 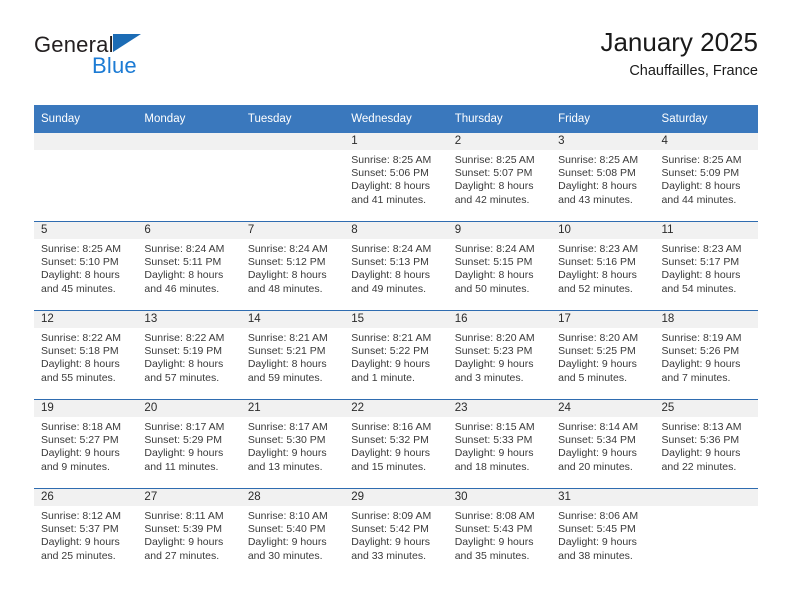 What do you see at coordinates (701, 427) in the screenshot?
I see `sunrise-time: Sunrise: 8:13 AM` at bounding box center [701, 427].